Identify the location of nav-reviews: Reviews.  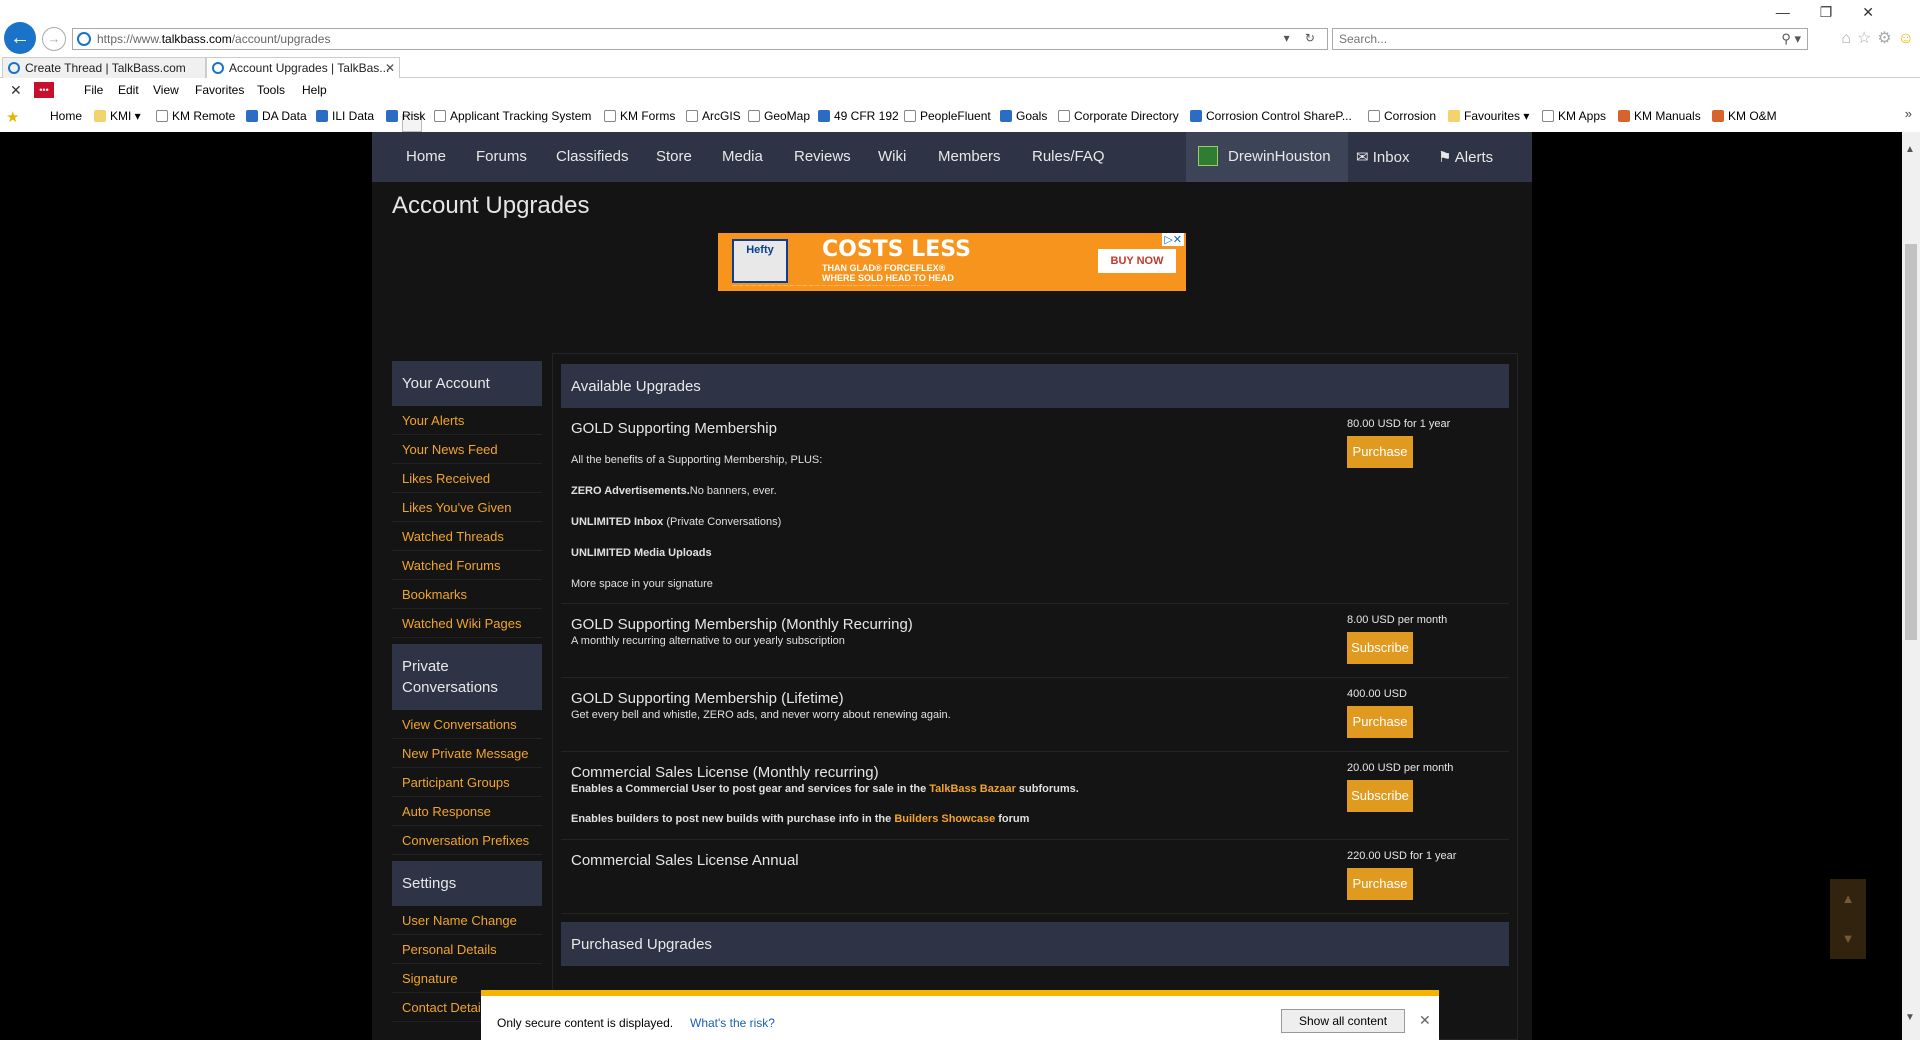
(822, 156).